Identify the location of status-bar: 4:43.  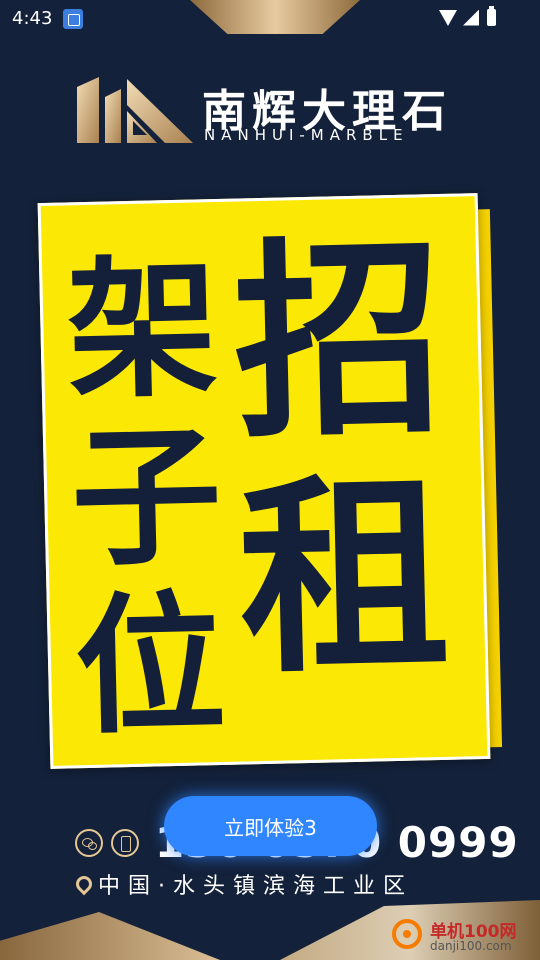
(270, 18).